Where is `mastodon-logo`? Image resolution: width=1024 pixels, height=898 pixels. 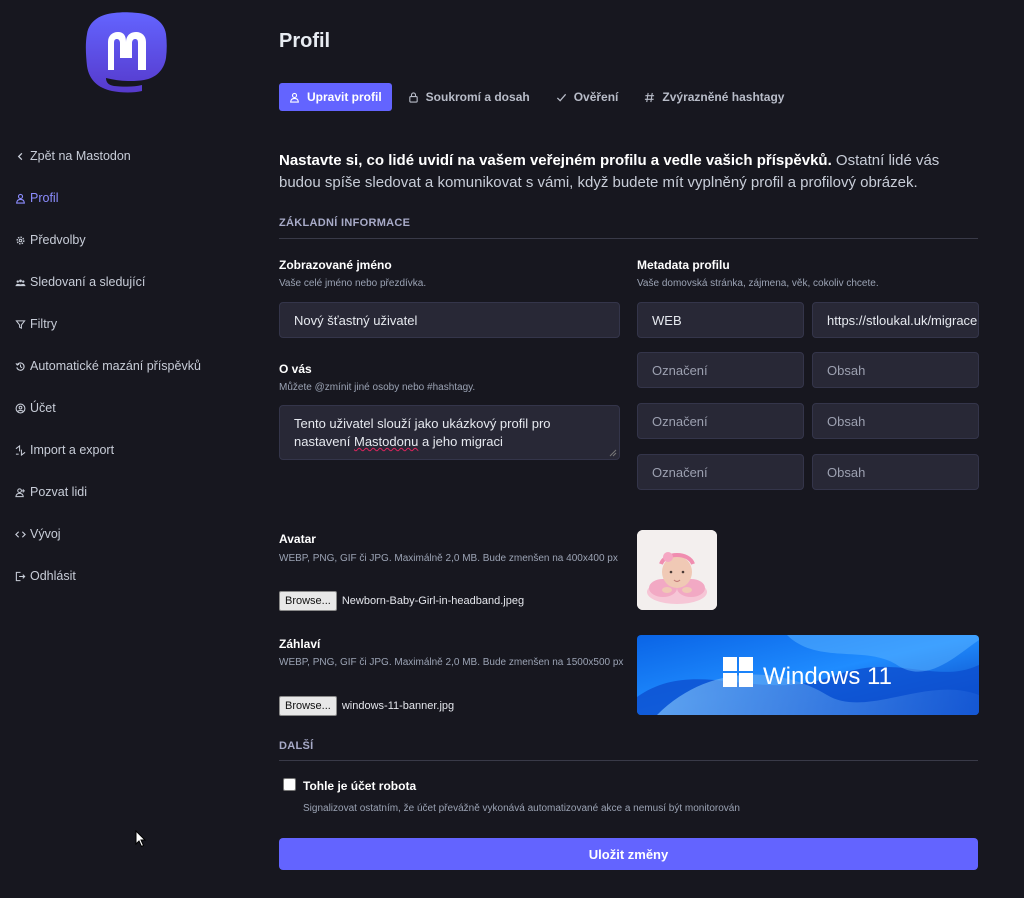 mastodon-logo is located at coordinates (126, 57).